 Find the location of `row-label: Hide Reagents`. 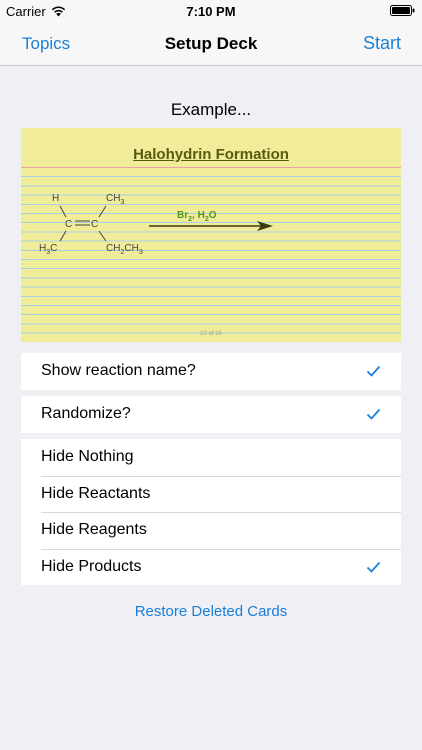

row-label: Hide Reagents is located at coordinates (94, 529).